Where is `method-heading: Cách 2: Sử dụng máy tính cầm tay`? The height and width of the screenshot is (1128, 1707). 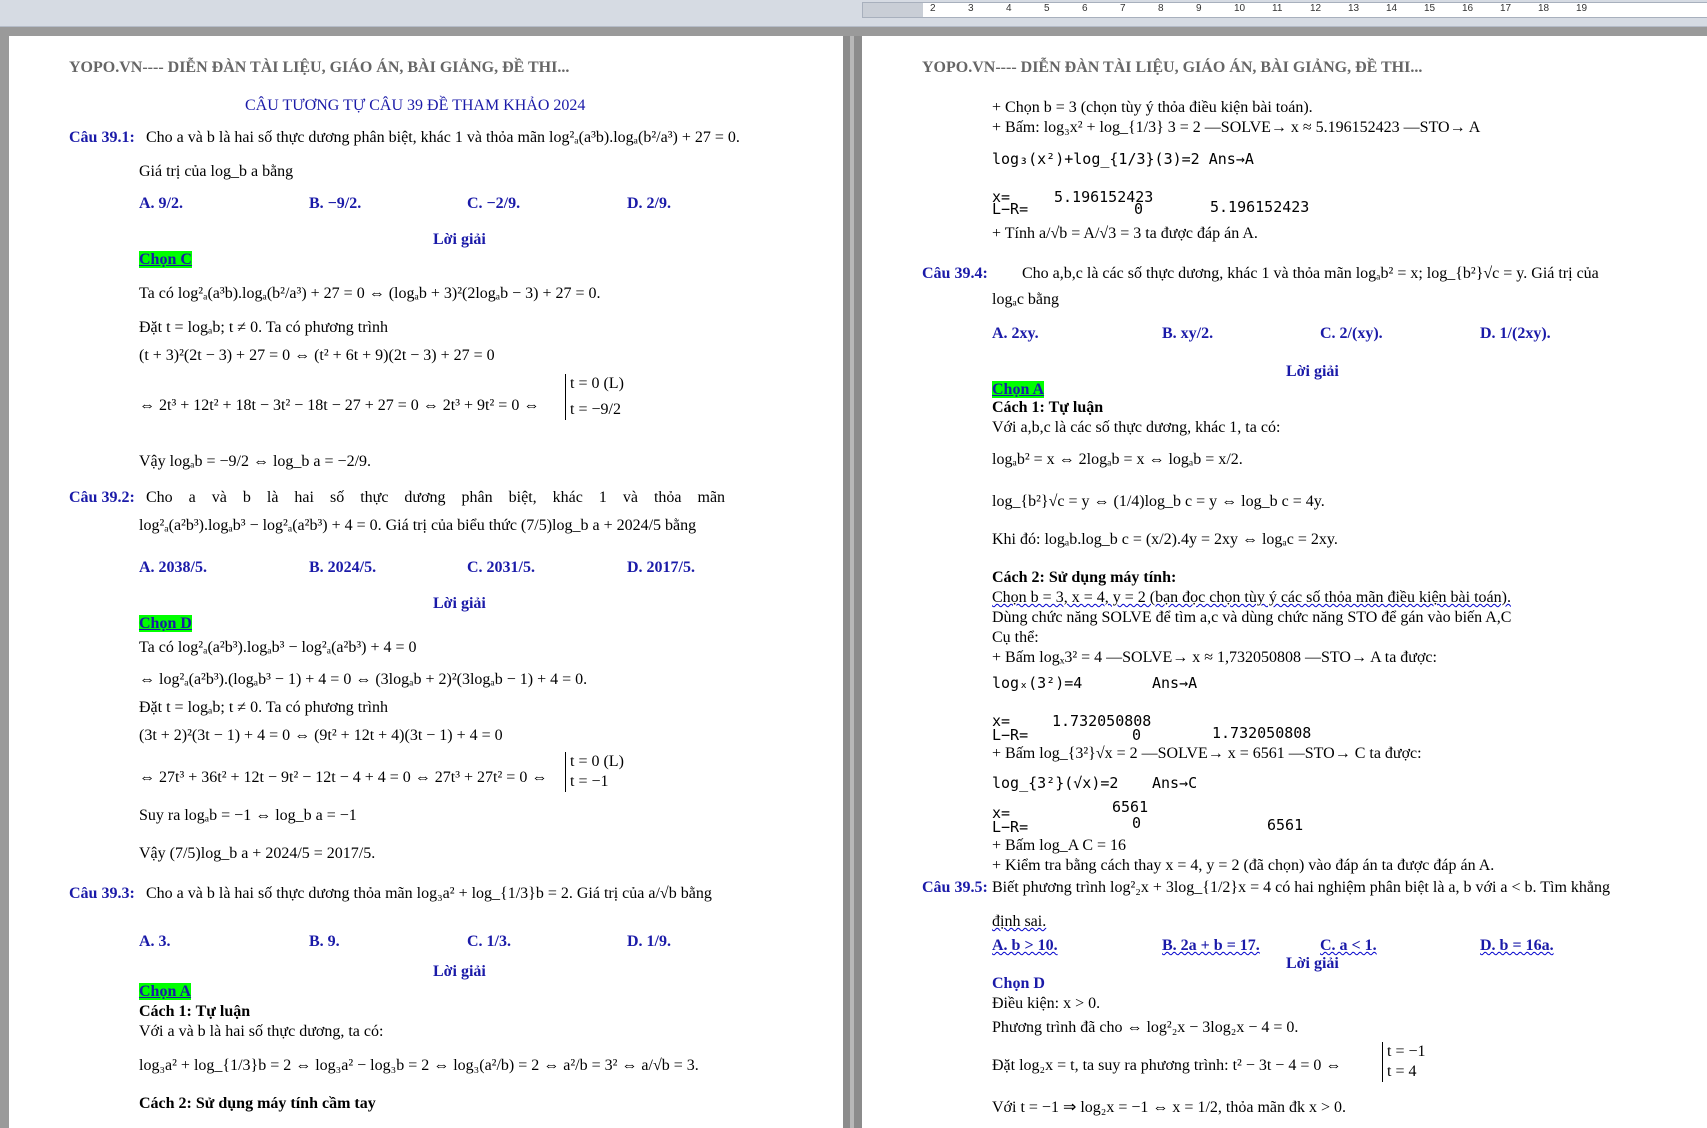
method-heading: Cách 2: Sử dụng máy tính cầm tay is located at coordinates (257, 1103).